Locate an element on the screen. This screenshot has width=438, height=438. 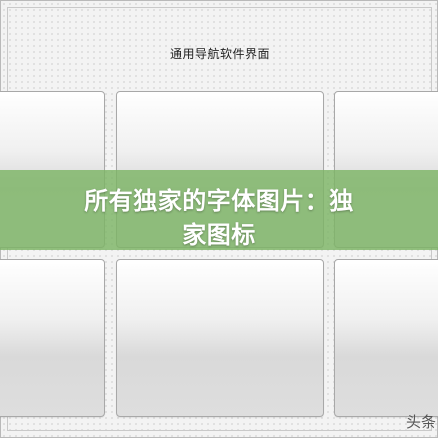
window-title: 通用导航软件界面 is located at coordinates (219, 54).